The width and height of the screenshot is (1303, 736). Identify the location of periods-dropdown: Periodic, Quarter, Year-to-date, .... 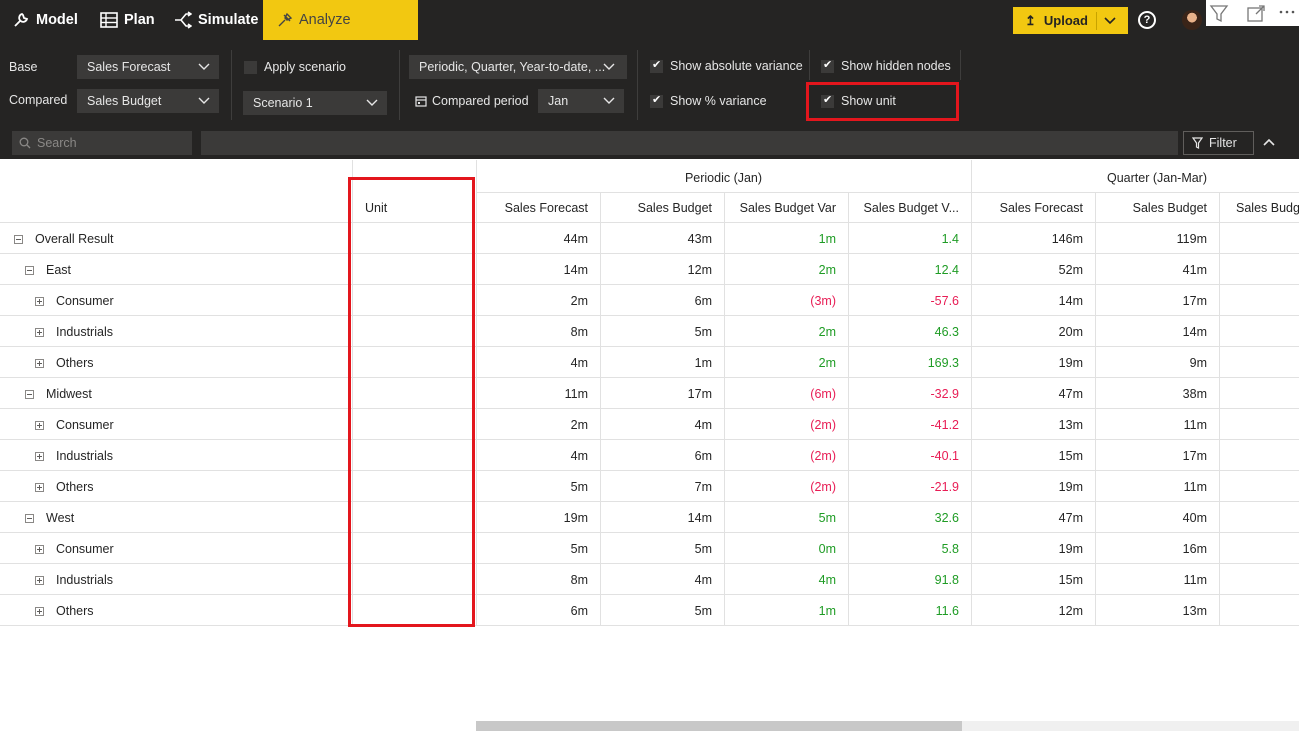
(518, 67).